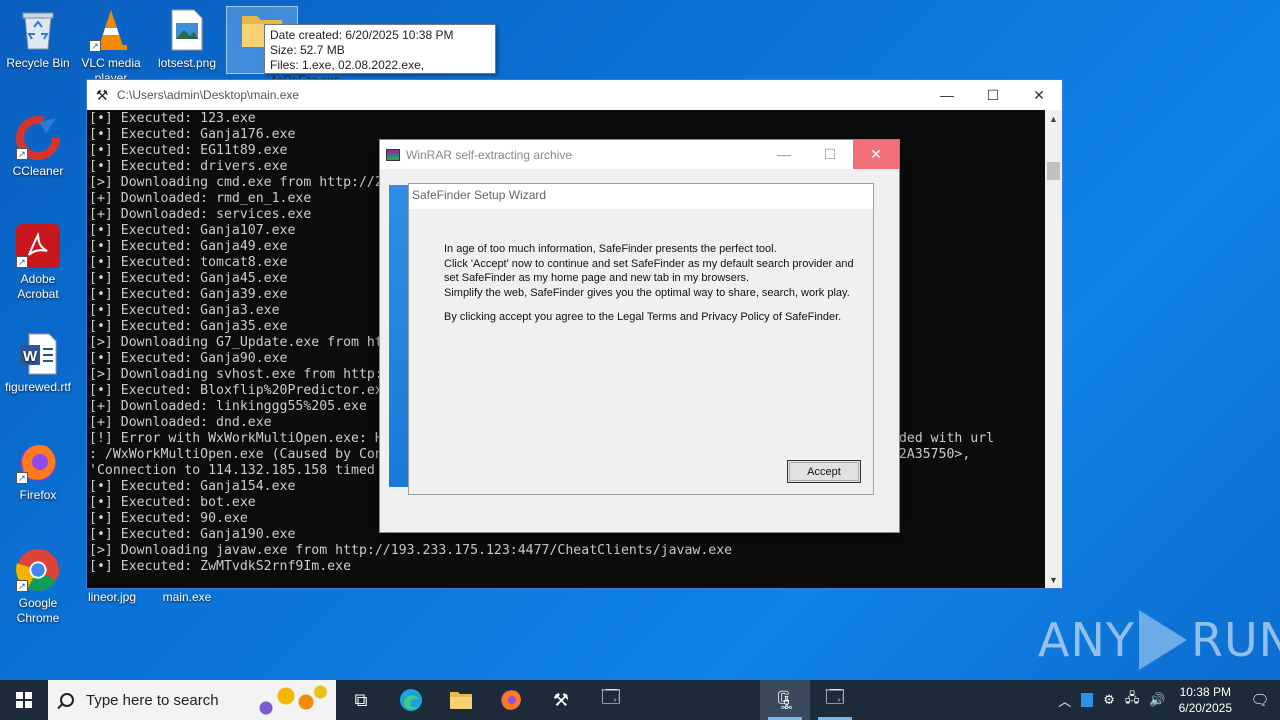  Describe the element at coordinates (38, 610) in the screenshot. I see `desktop-icon-label: Google Chrome` at that location.